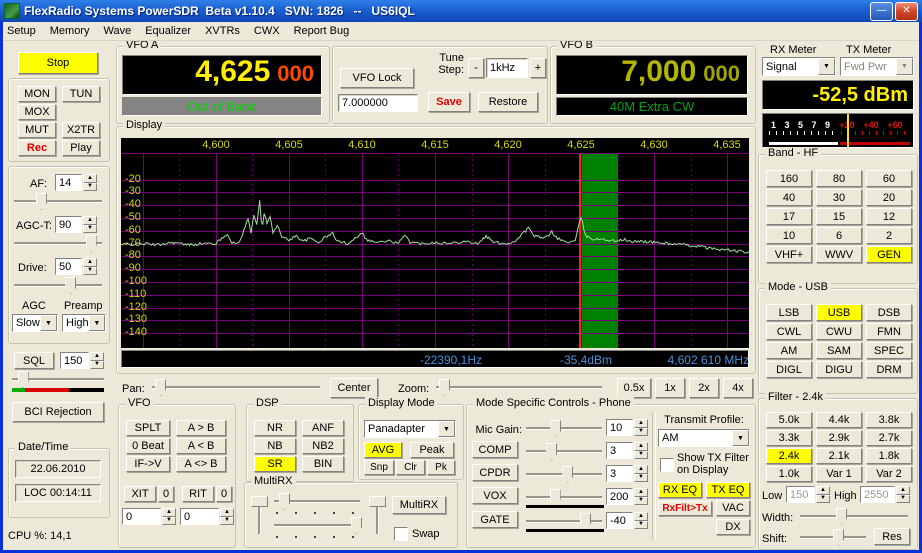 Image resolution: width=922 pixels, height=553 pixels. Describe the element at coordinates (839, 216) in the screenshot. I see `band-button-15: 15` at that location.